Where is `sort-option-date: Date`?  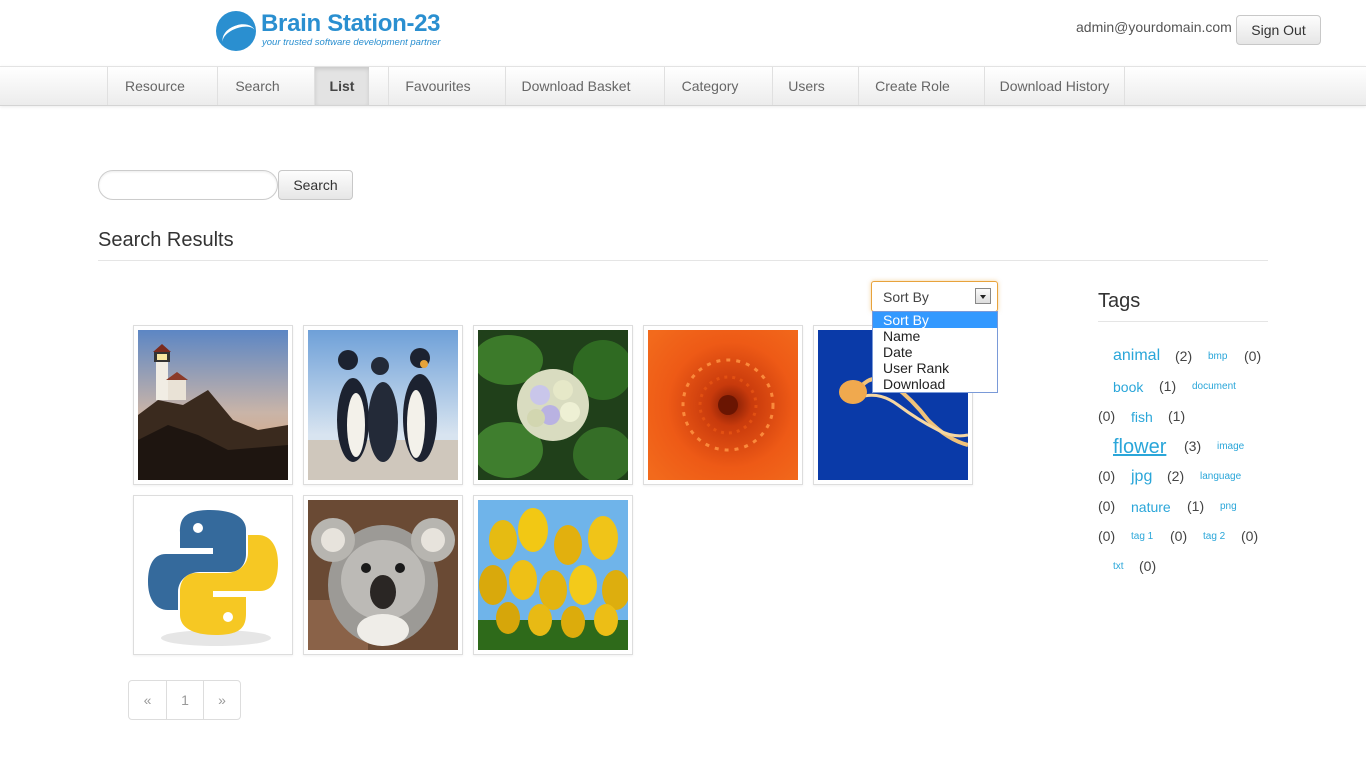
sort-option-date: Date is located at coordinates (935, 352).